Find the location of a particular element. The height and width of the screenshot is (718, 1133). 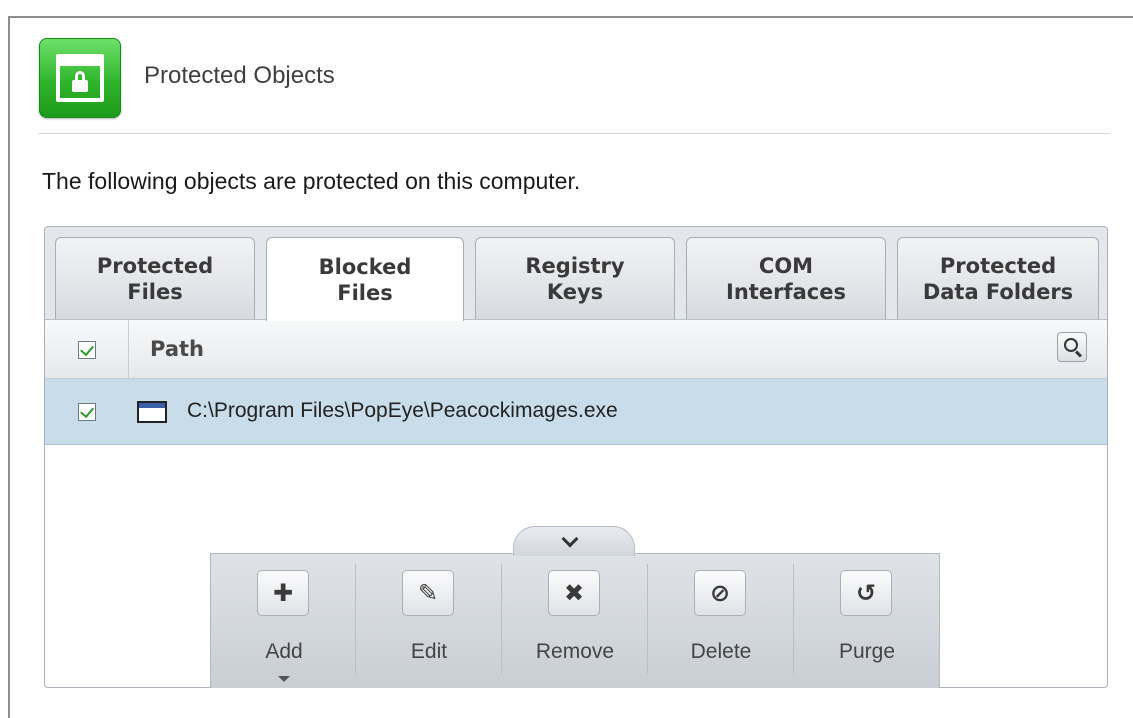

shield-lock-icon is located at coordinates (80, 78).